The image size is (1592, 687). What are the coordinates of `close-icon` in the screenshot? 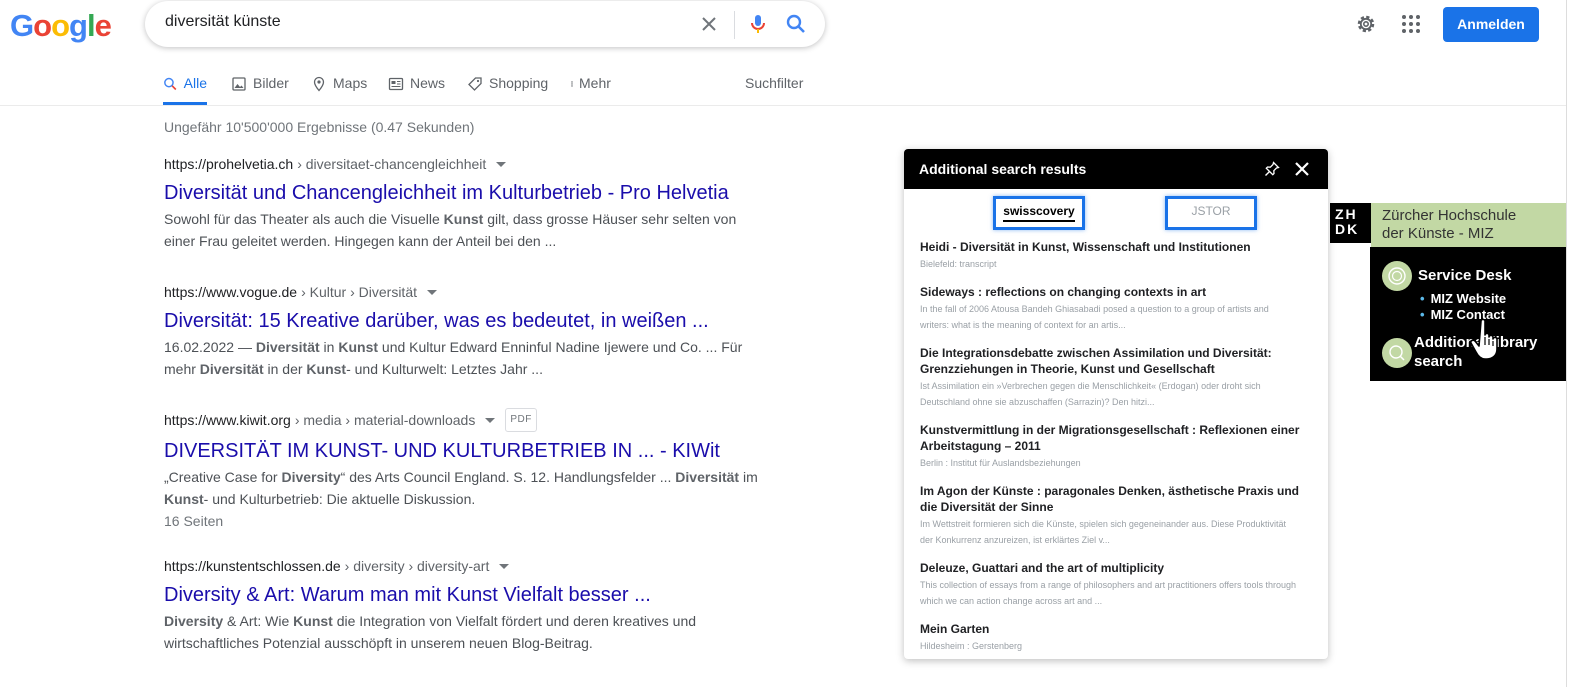 It's located at (1302, 169).